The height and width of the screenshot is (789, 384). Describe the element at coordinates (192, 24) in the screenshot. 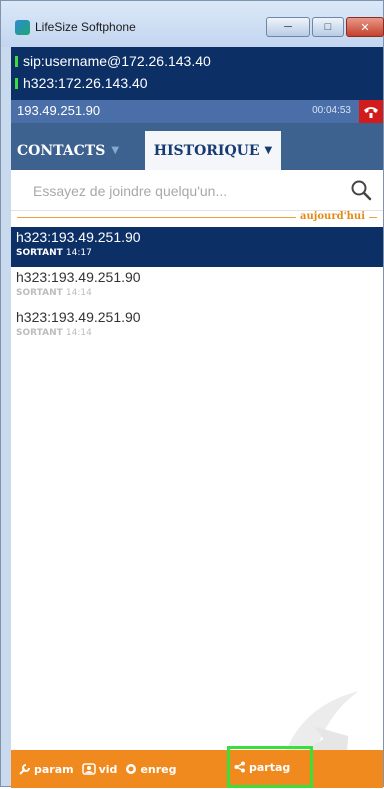

I see `title-bar: LifeSize Softphone ─ □ ✕` at that location.